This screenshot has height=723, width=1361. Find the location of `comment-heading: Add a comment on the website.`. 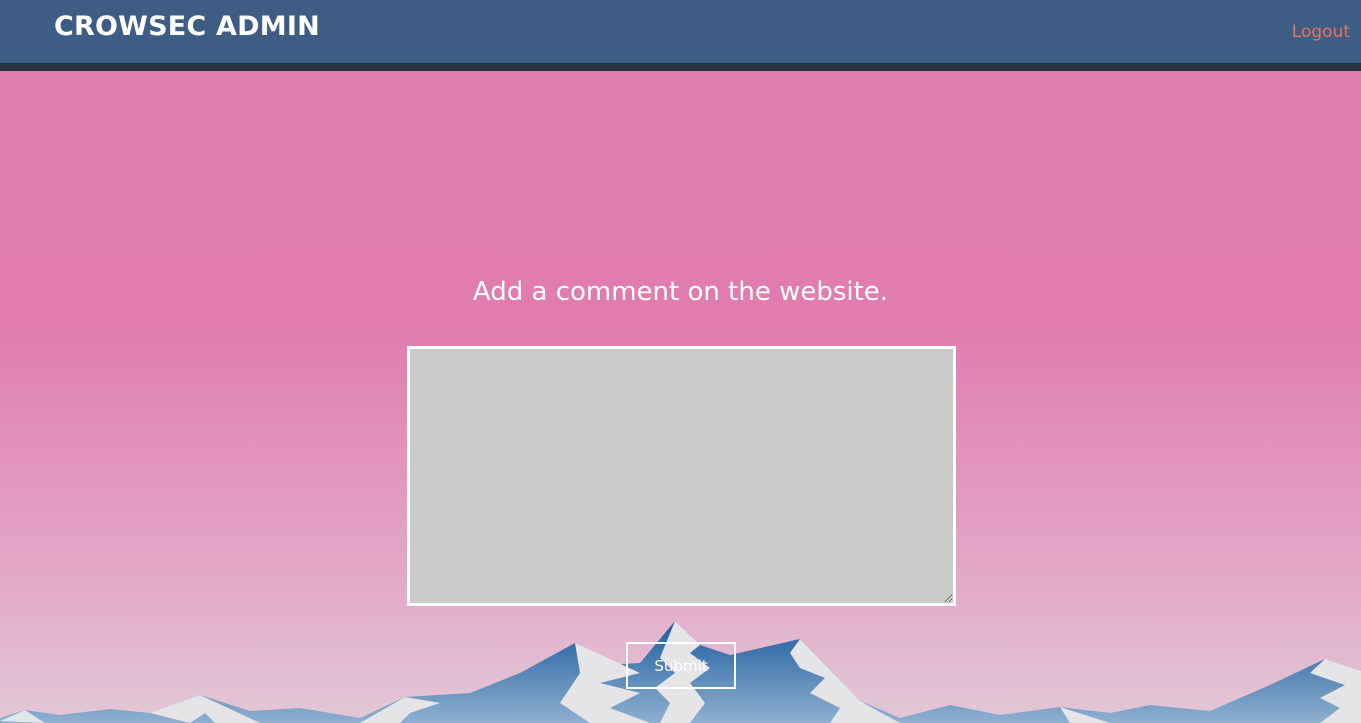

comment-heading: Add a comment on the website. is located at coordinates (680, 292).